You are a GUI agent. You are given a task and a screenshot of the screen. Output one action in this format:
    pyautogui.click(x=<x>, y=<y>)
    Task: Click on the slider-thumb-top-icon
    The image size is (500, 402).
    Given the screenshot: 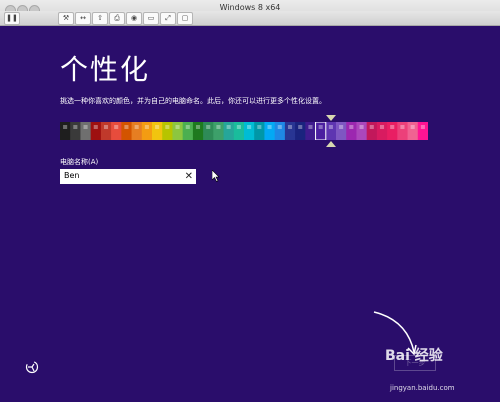 What is the action you would take?
    pyautogui.click(x=331, y=118)
    